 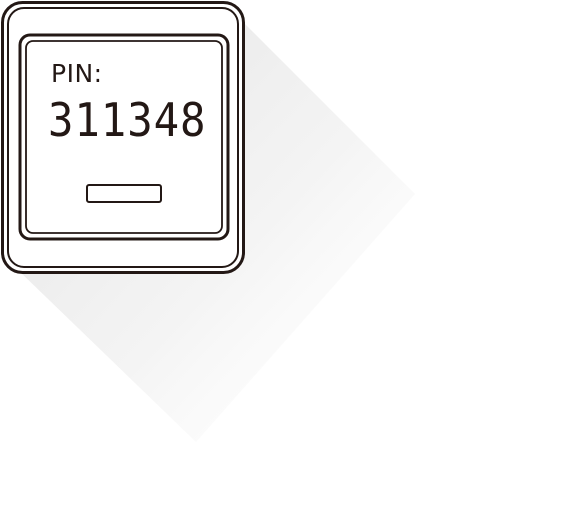 What do you see at coordinates (77, 73) in the screenshot?
I see `pin-label: PIN:` at bounding box center [77, 73].